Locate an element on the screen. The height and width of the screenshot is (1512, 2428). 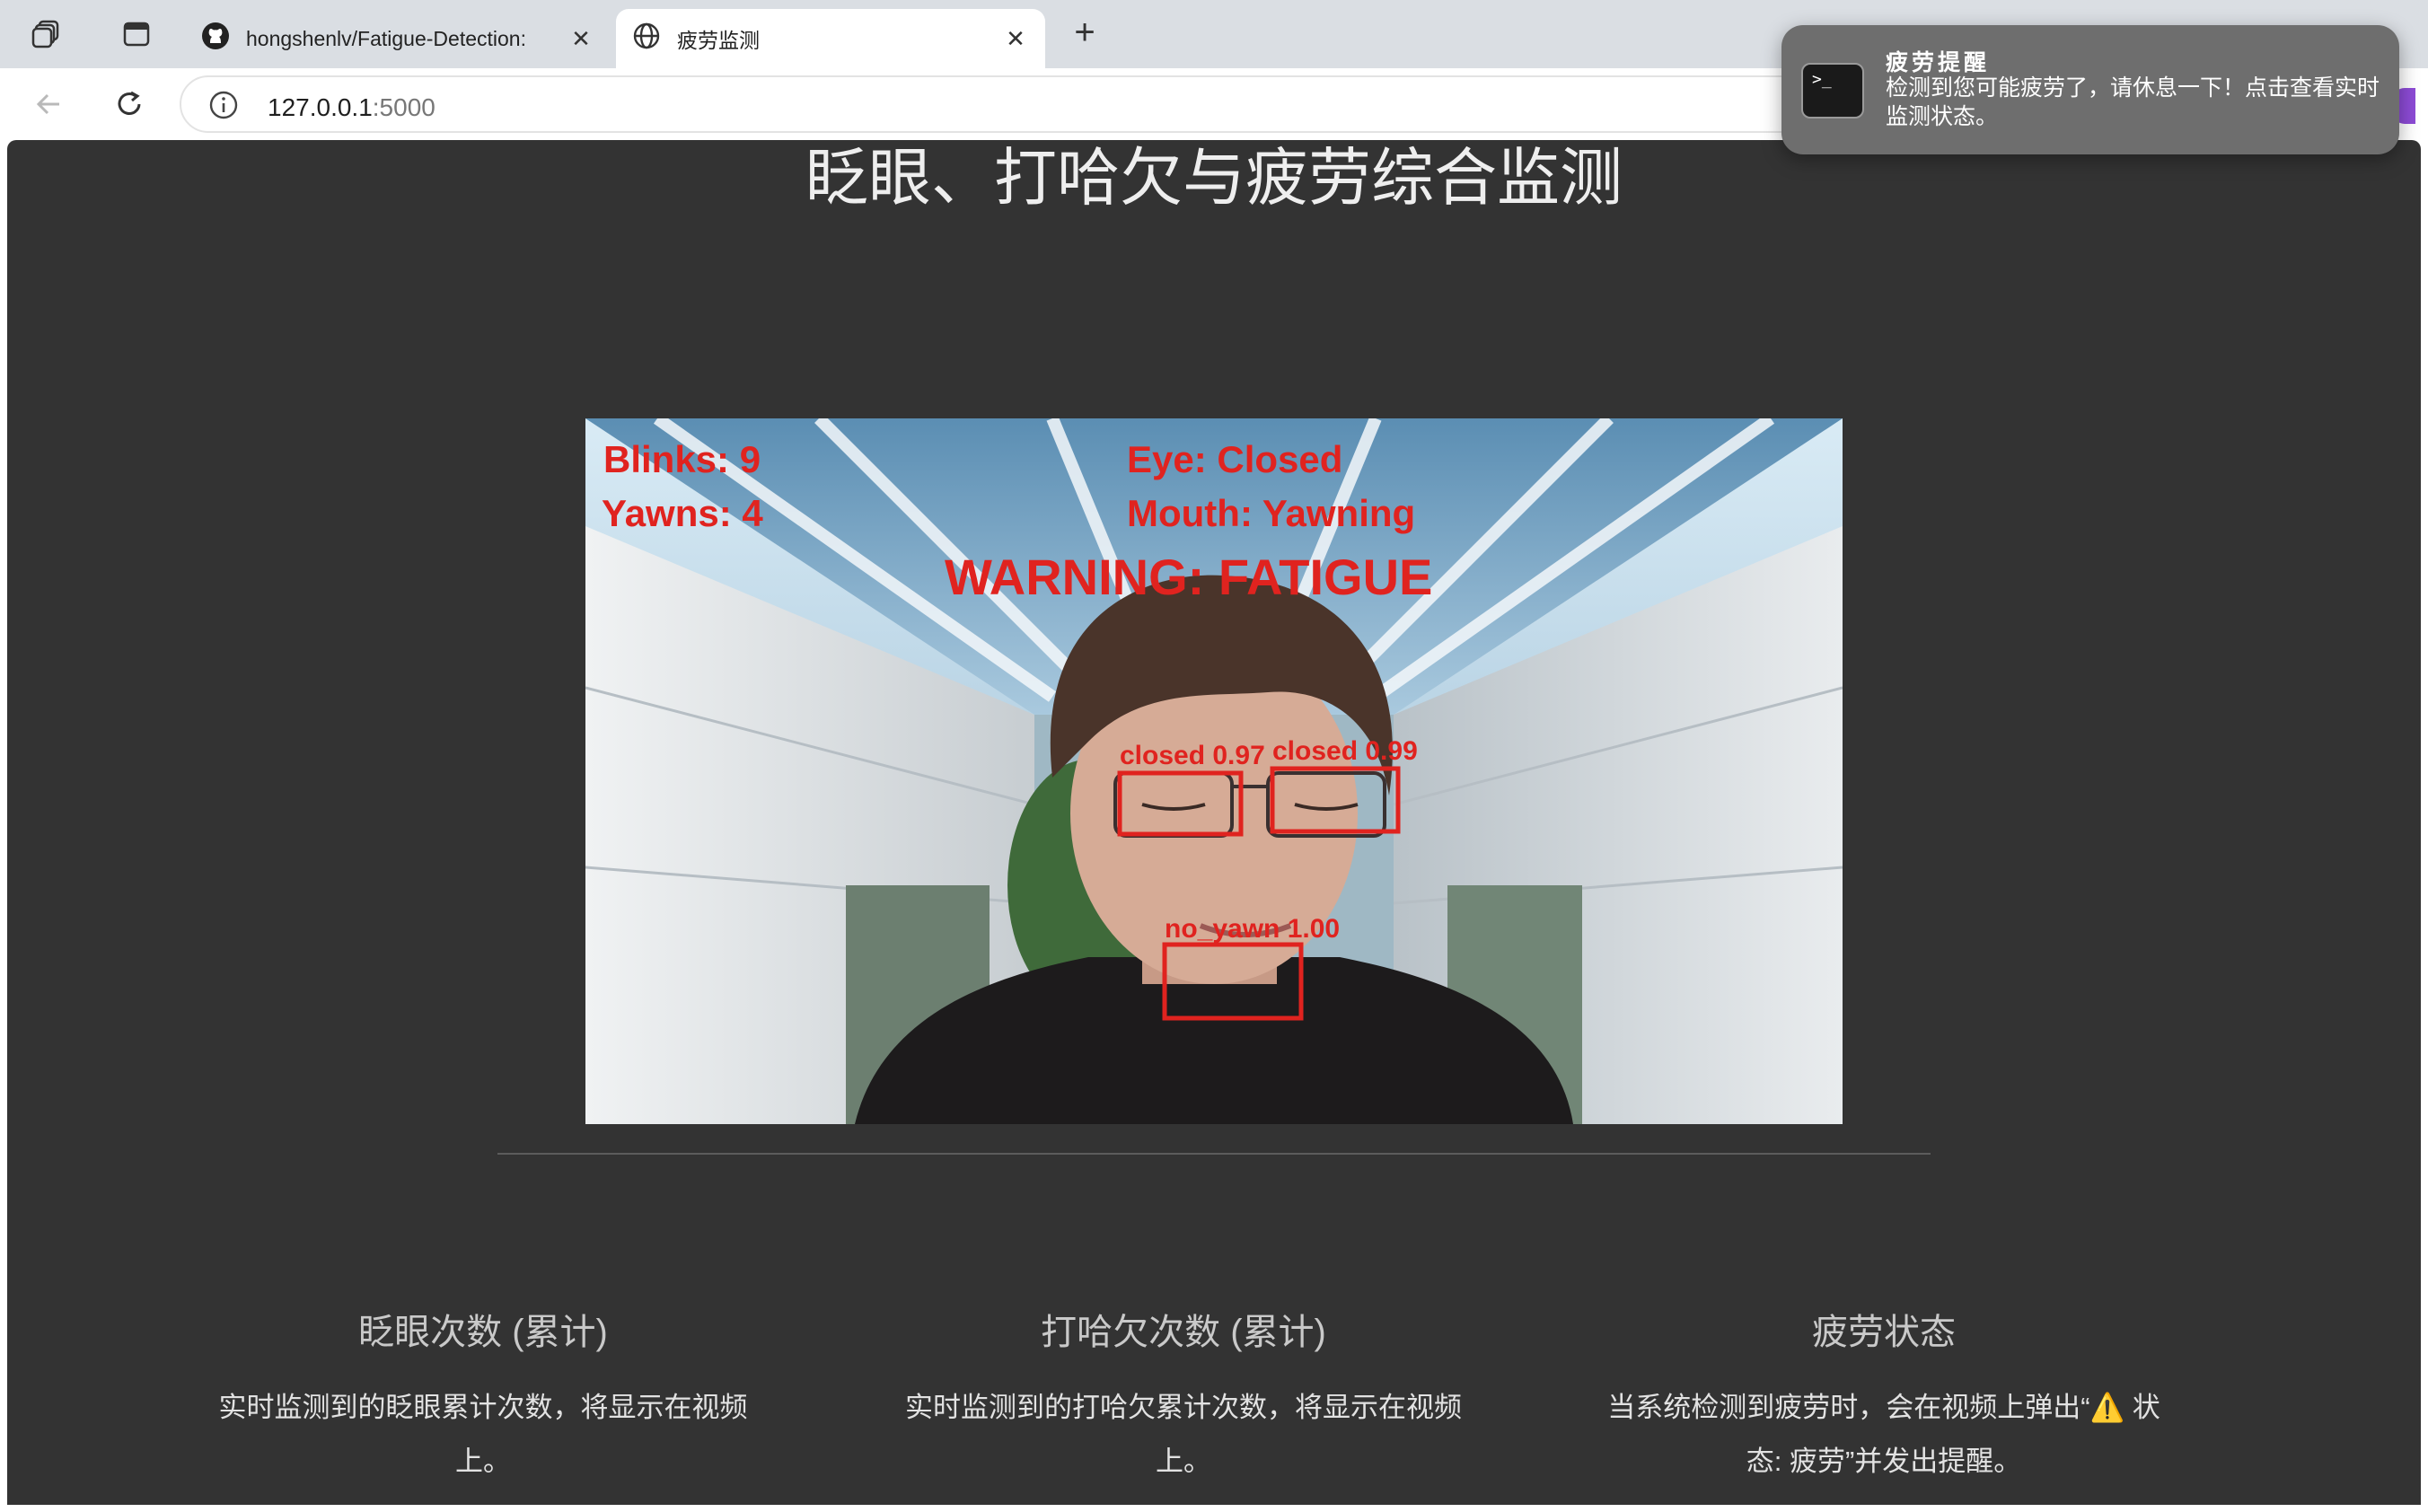
reload-icon is located at coordinates (129, 103).